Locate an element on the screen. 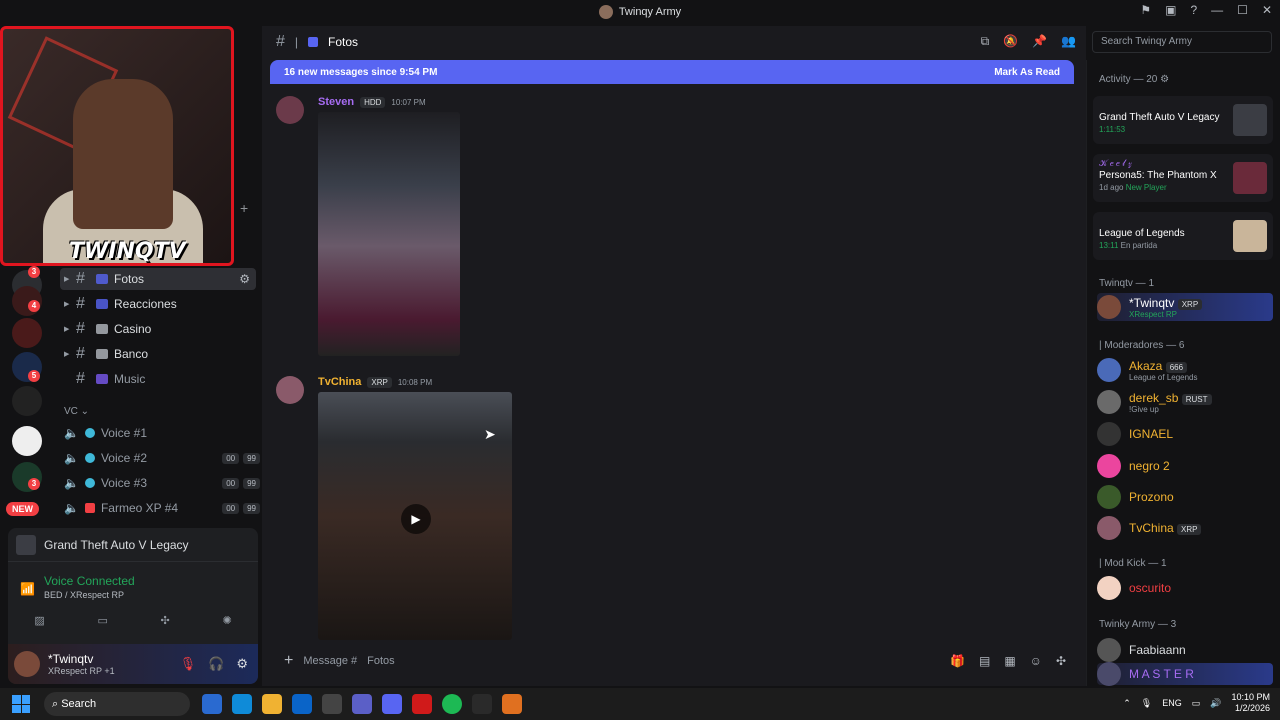 The height and width of the screenshot is (720, 1280). voice-channel: 🔈 Voice #2 00 99 is located at coordinates (162, 458).